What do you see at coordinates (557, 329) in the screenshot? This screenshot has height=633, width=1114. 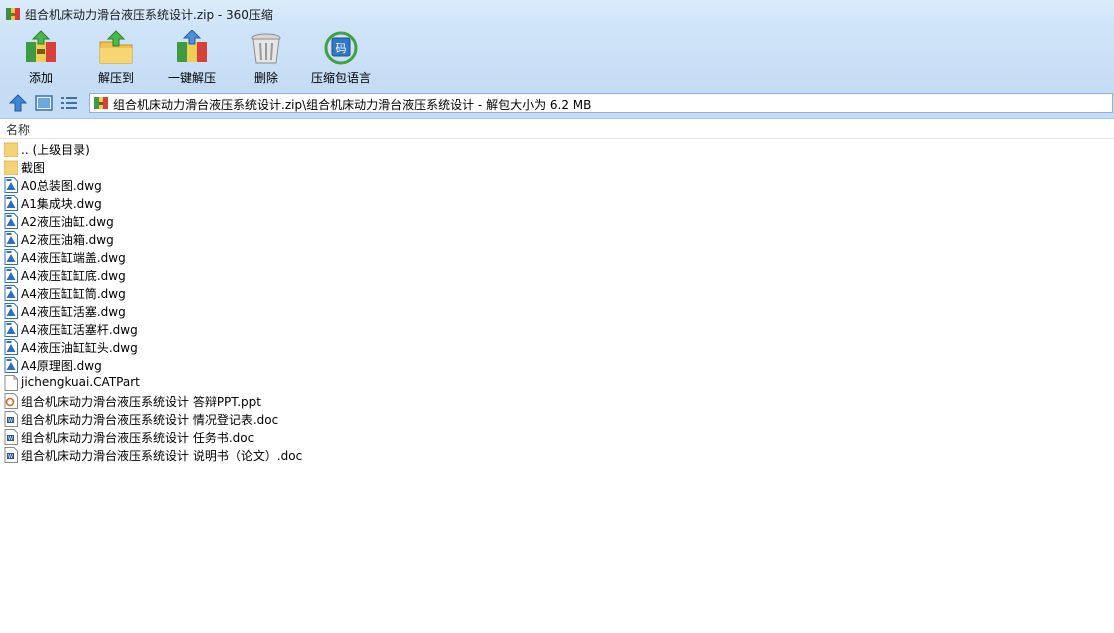 I see `file-row: A4液压缸活塞杆.dwg` at bounding box center [557, 329].